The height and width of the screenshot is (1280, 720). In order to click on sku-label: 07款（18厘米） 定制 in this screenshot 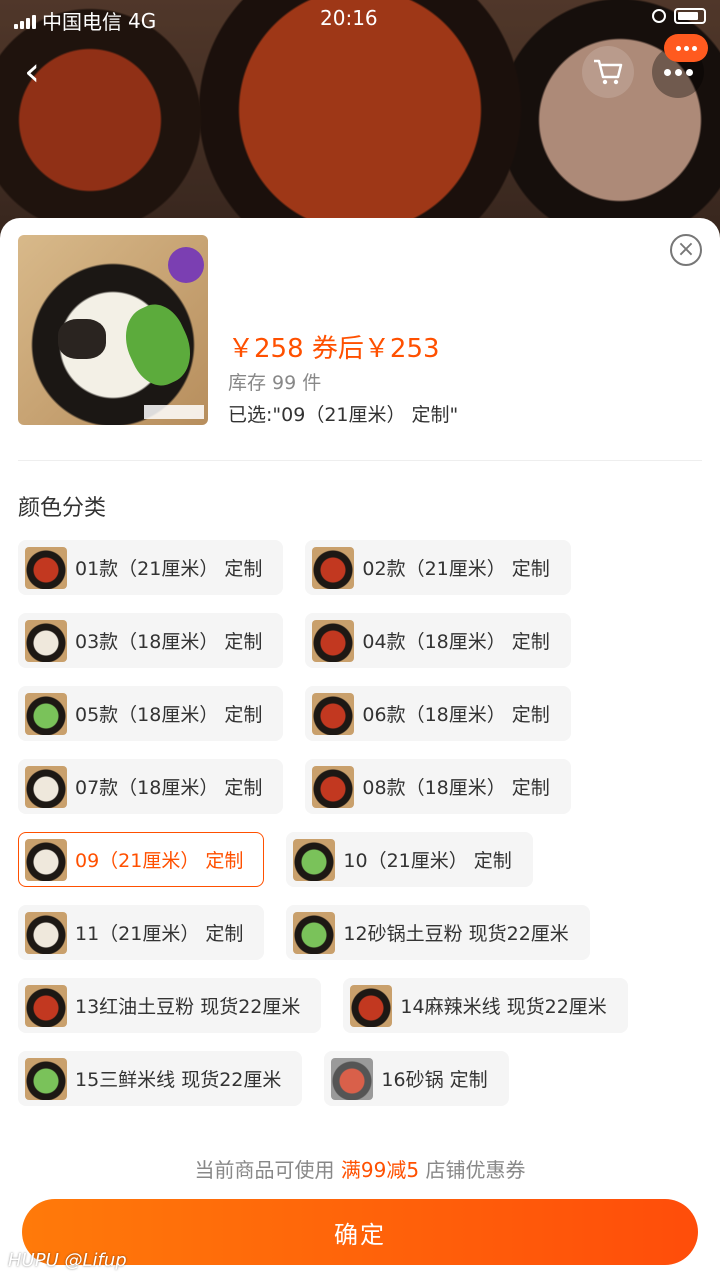, I will do `click(169, 788)`.